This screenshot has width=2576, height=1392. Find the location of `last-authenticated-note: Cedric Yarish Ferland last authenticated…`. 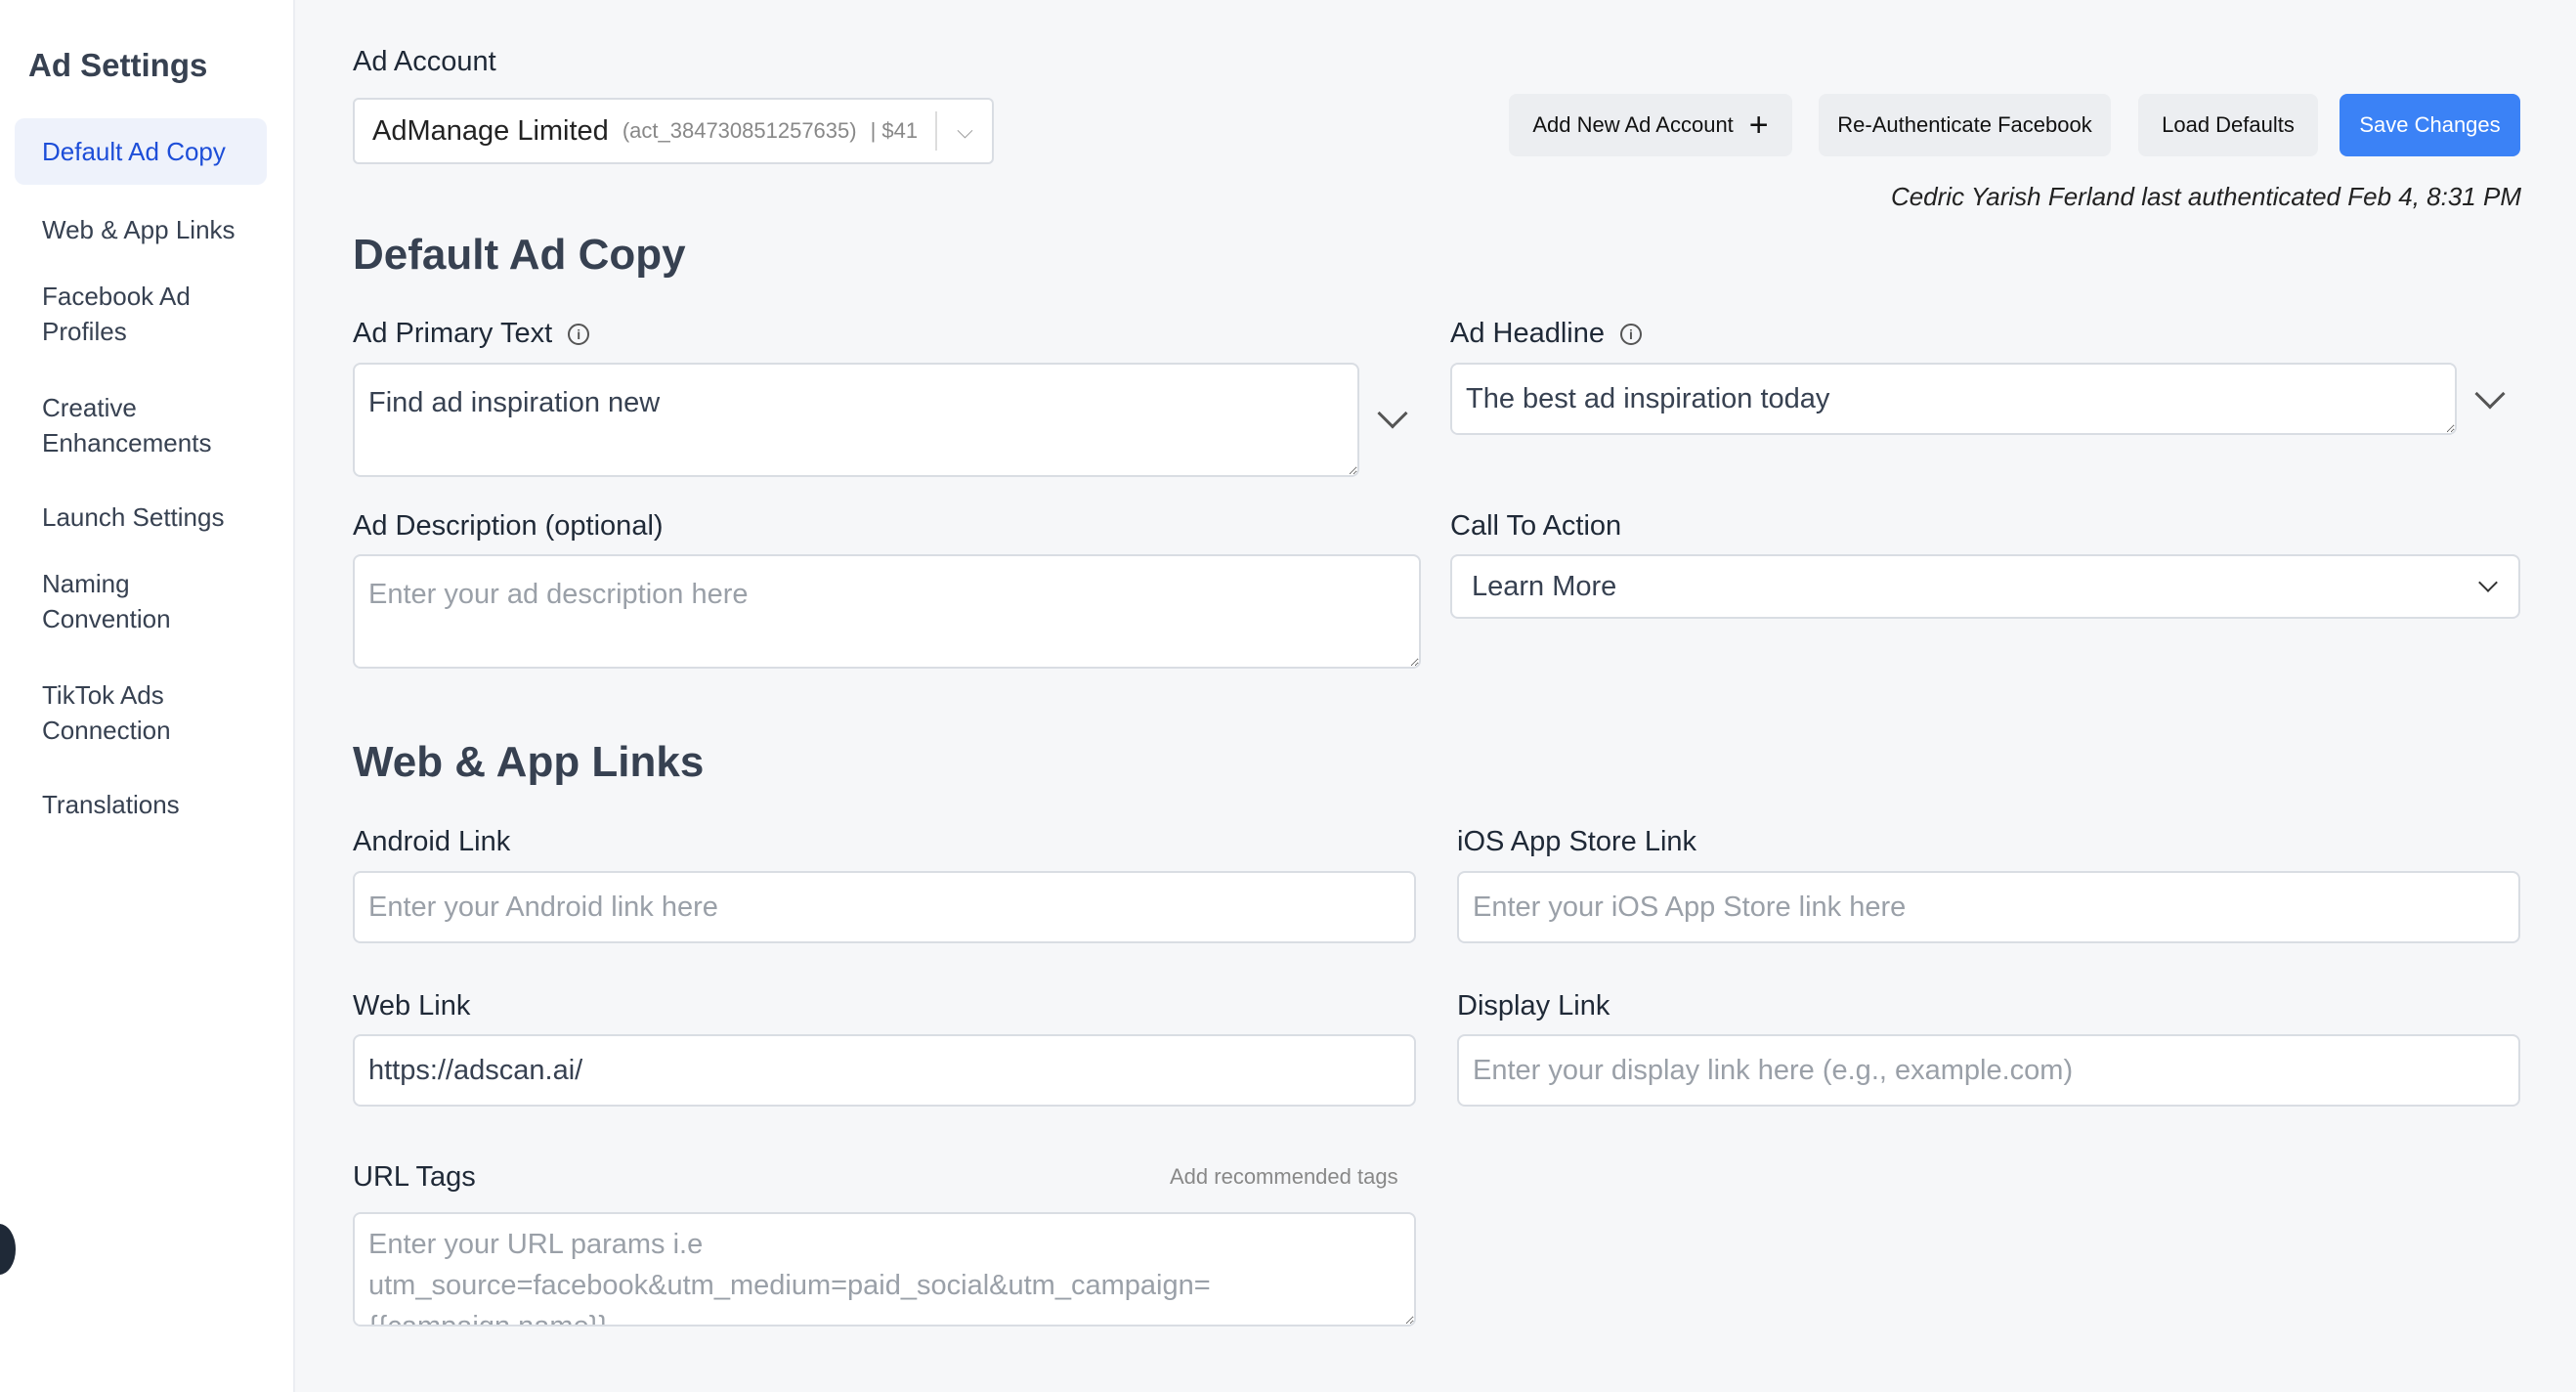

last-authenticated-note: Cedric Yarish Ferland last authenticated… is located at coordinates (2205, 196).